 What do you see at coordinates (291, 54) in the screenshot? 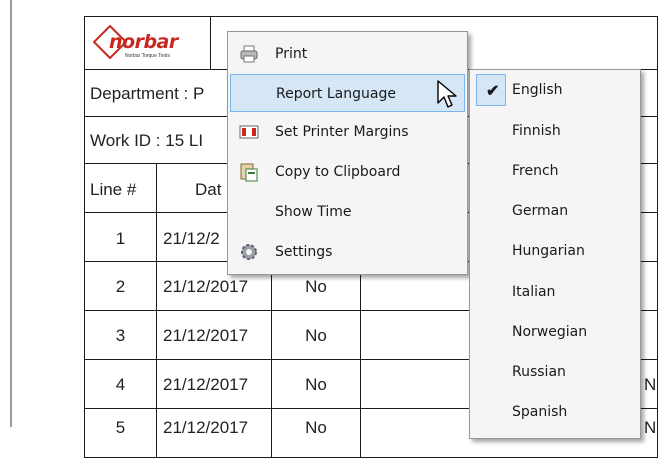
I see `menu-item-label: Print` at bounding box center [291, 54].